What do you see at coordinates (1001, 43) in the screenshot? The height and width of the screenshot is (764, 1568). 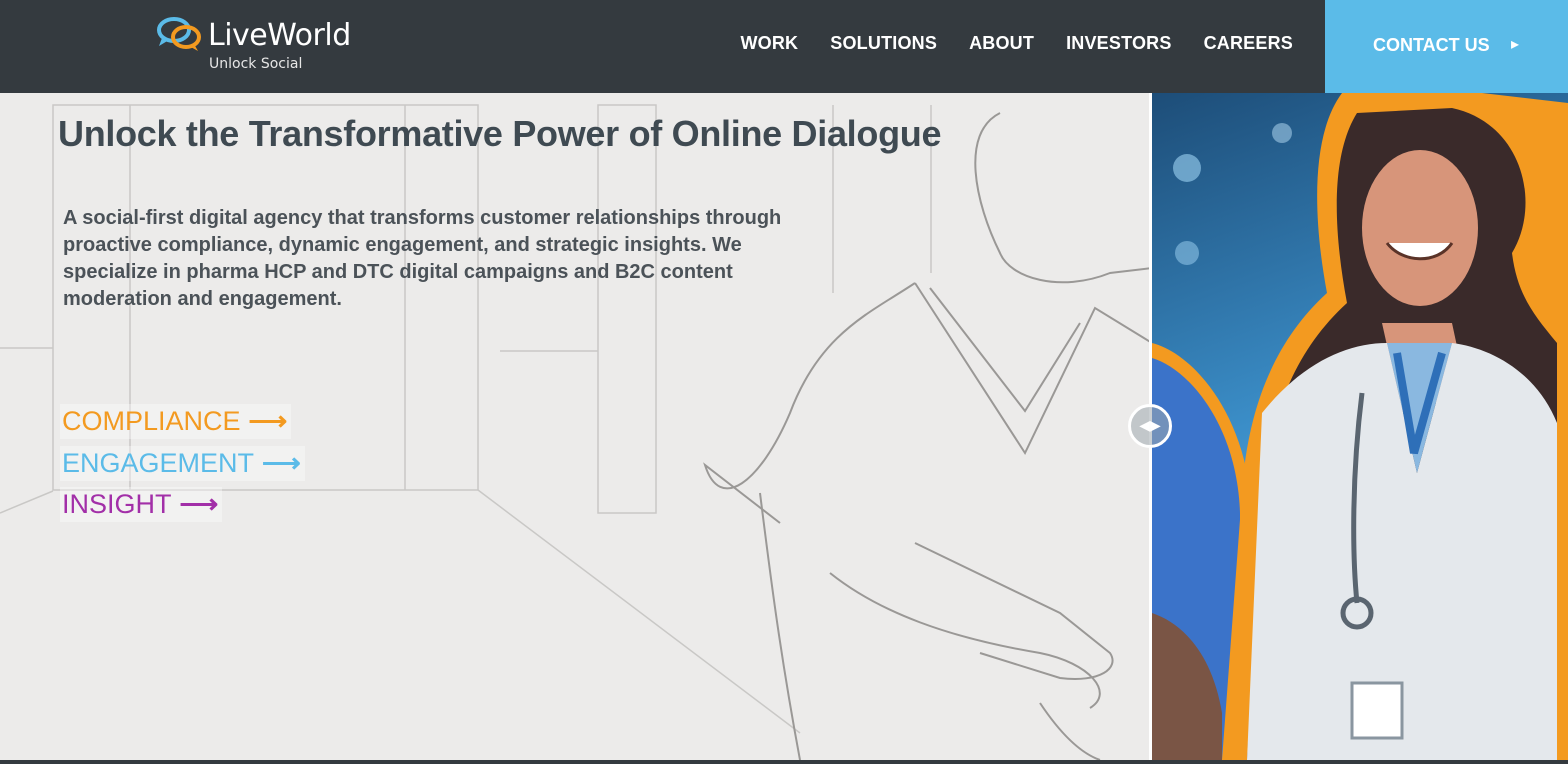 I see `nav-item-about: ABOUT` at bounding box center [1001, 43].